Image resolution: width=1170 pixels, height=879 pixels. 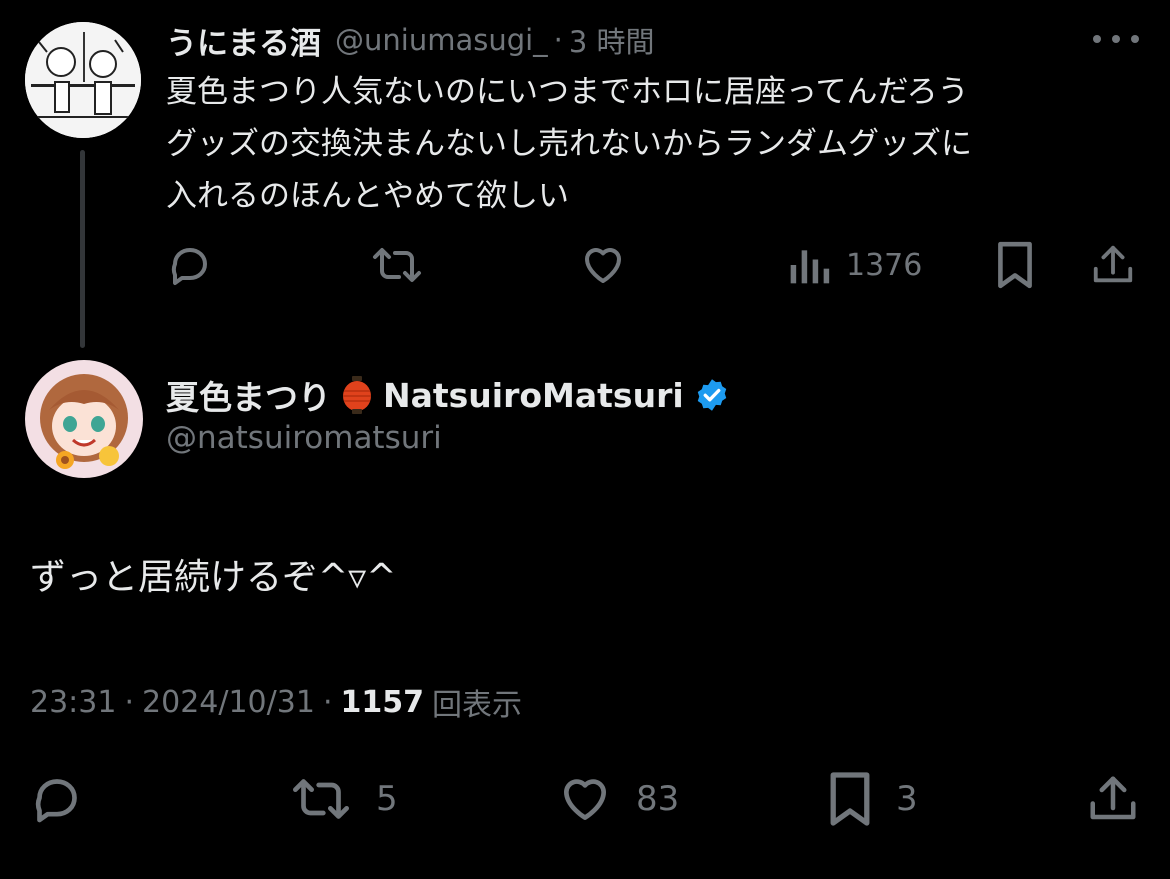 I want to click on parent-handle: @uniumasugi_, so click(x=441, y=40).